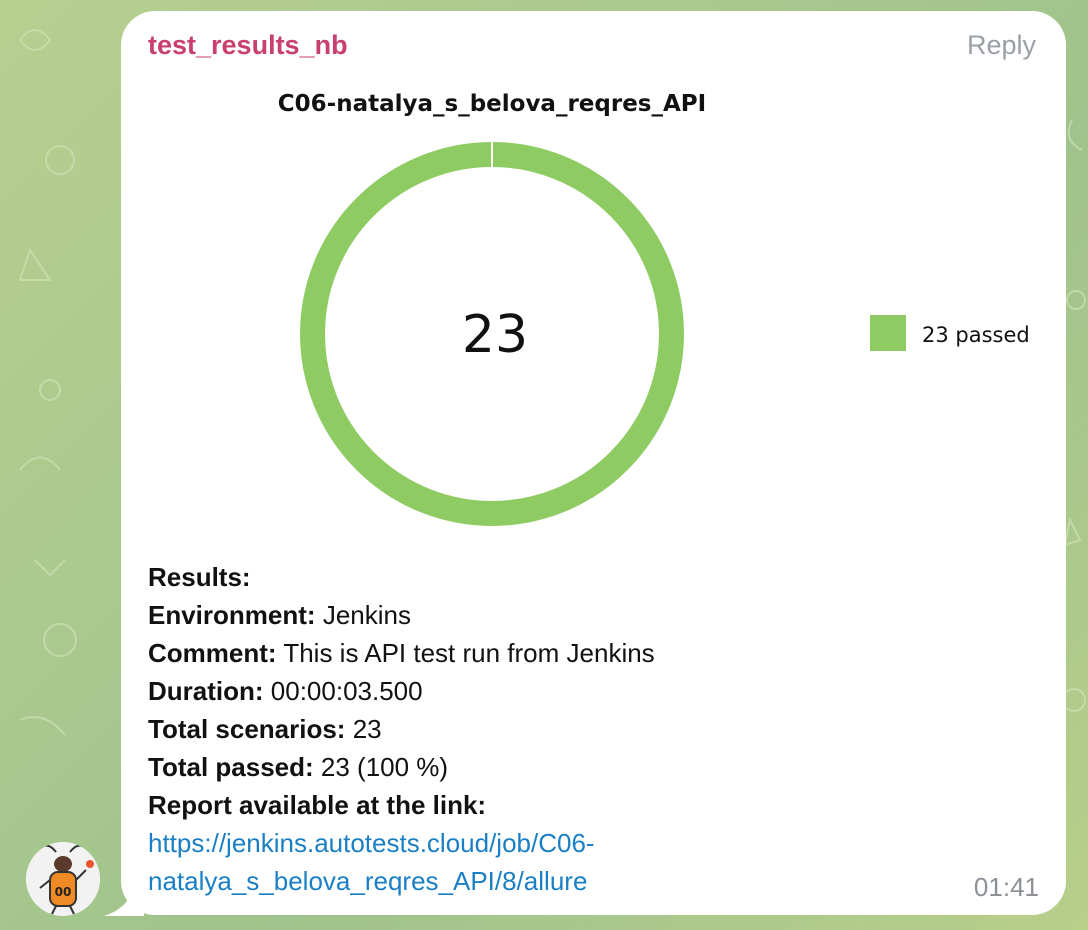 This screenshot has width=1088, height=930. Describe the element at coordinates (63, 892) in the screenshot. I see `svg-text: 00` at that location.